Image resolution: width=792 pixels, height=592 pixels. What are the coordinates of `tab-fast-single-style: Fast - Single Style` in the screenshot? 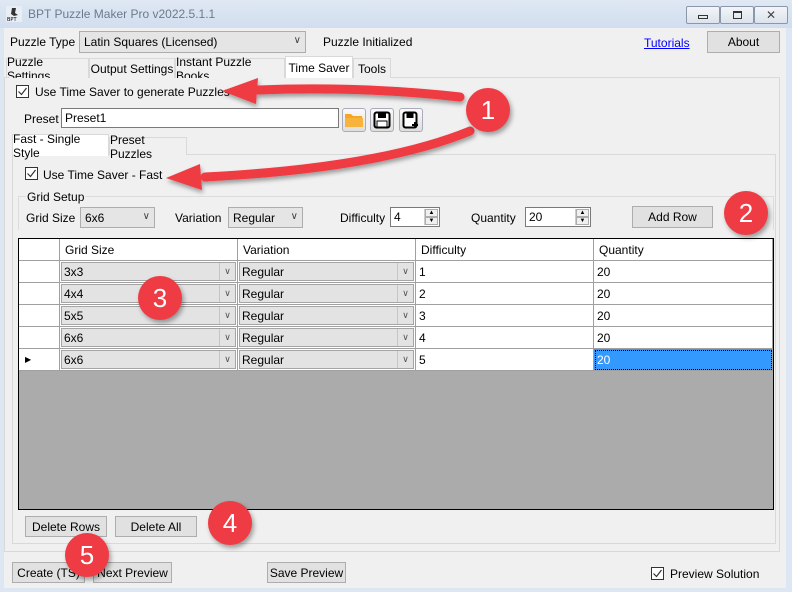 It's located at (60, 146).